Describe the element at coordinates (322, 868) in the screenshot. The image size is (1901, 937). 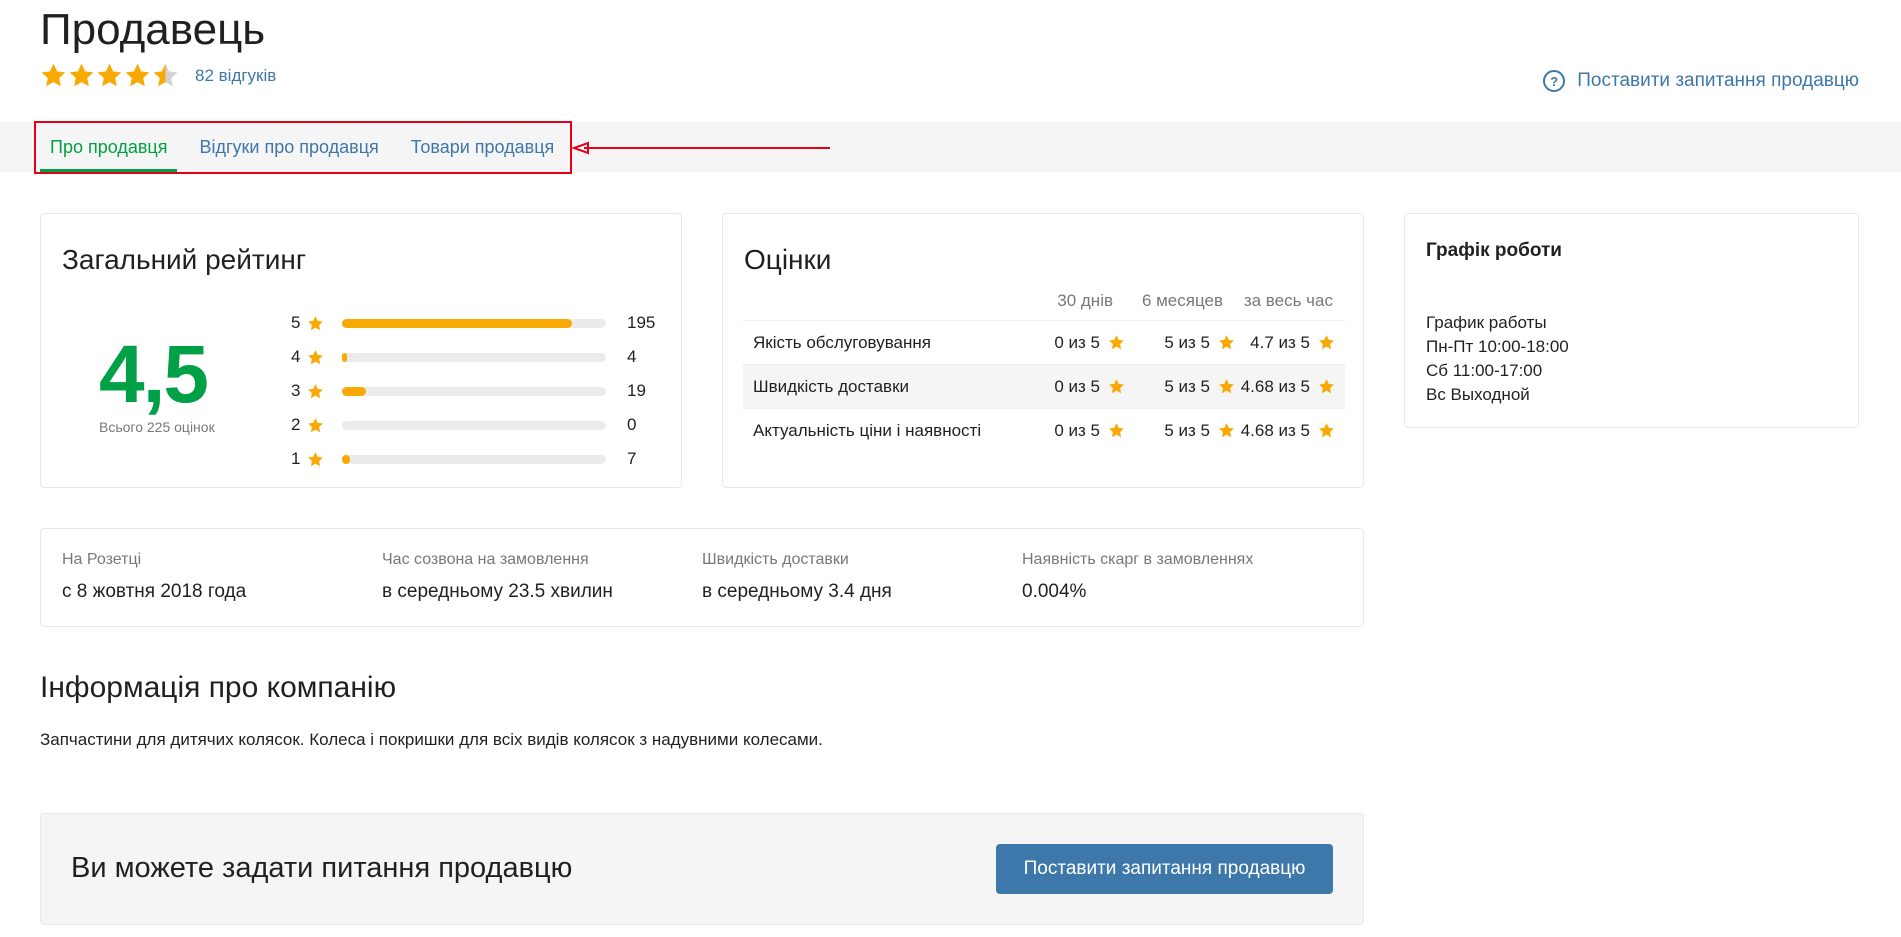
I see `ask-box-text: Ви можете задати питання продавцю` at that location.